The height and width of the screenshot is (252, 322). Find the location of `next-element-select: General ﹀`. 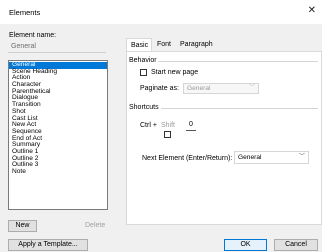

next-element-select: General ﹀ is located at coordinates (271, 157).